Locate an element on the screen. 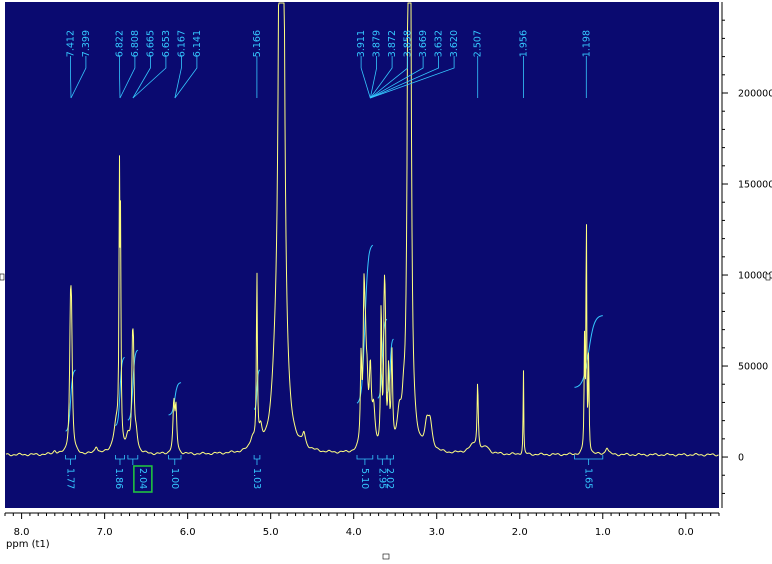 The width and height of the screenshot is (772, 564). peak-label: 3.872 is located at coordinates (392, 43).